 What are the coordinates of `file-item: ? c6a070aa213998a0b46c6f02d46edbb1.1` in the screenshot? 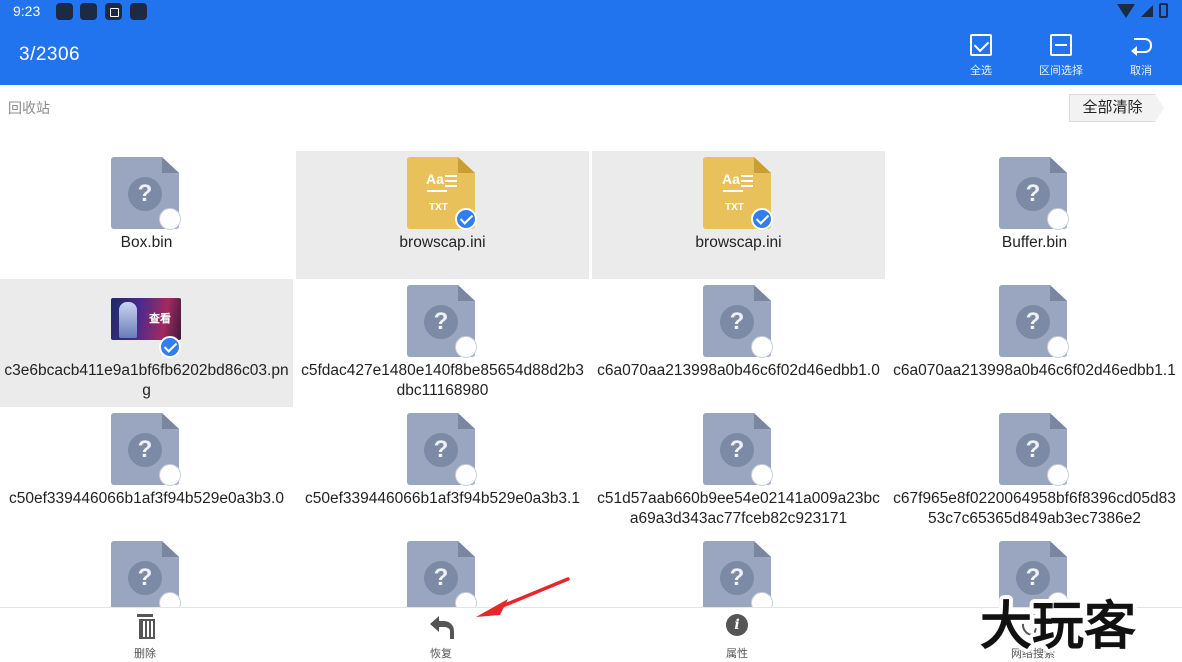 It's located at (1034, 343).